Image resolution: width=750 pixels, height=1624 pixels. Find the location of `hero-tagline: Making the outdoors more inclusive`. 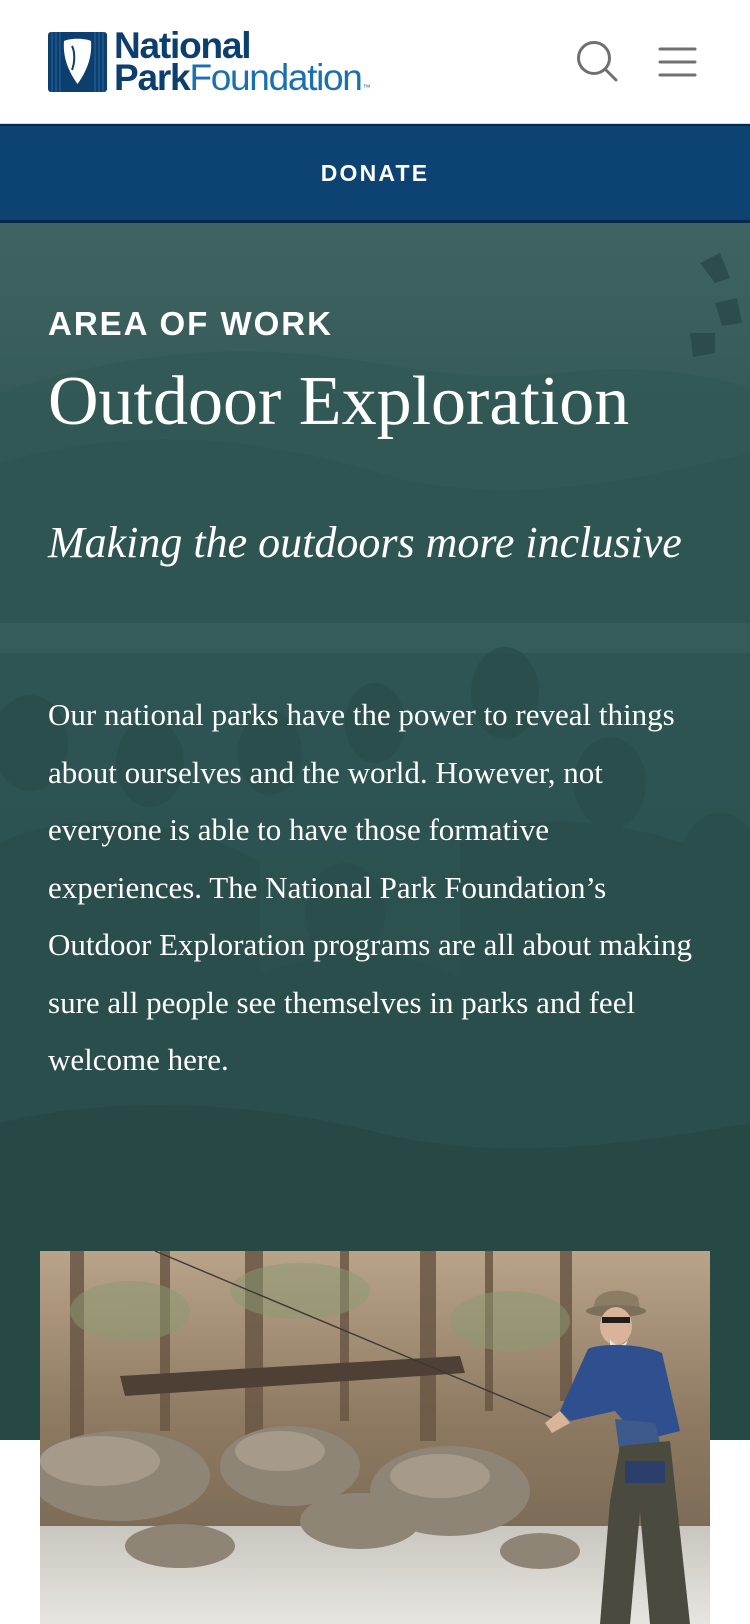

hero-tagline: Making the outdoors more inclusive is located at coordinates (365, 542).